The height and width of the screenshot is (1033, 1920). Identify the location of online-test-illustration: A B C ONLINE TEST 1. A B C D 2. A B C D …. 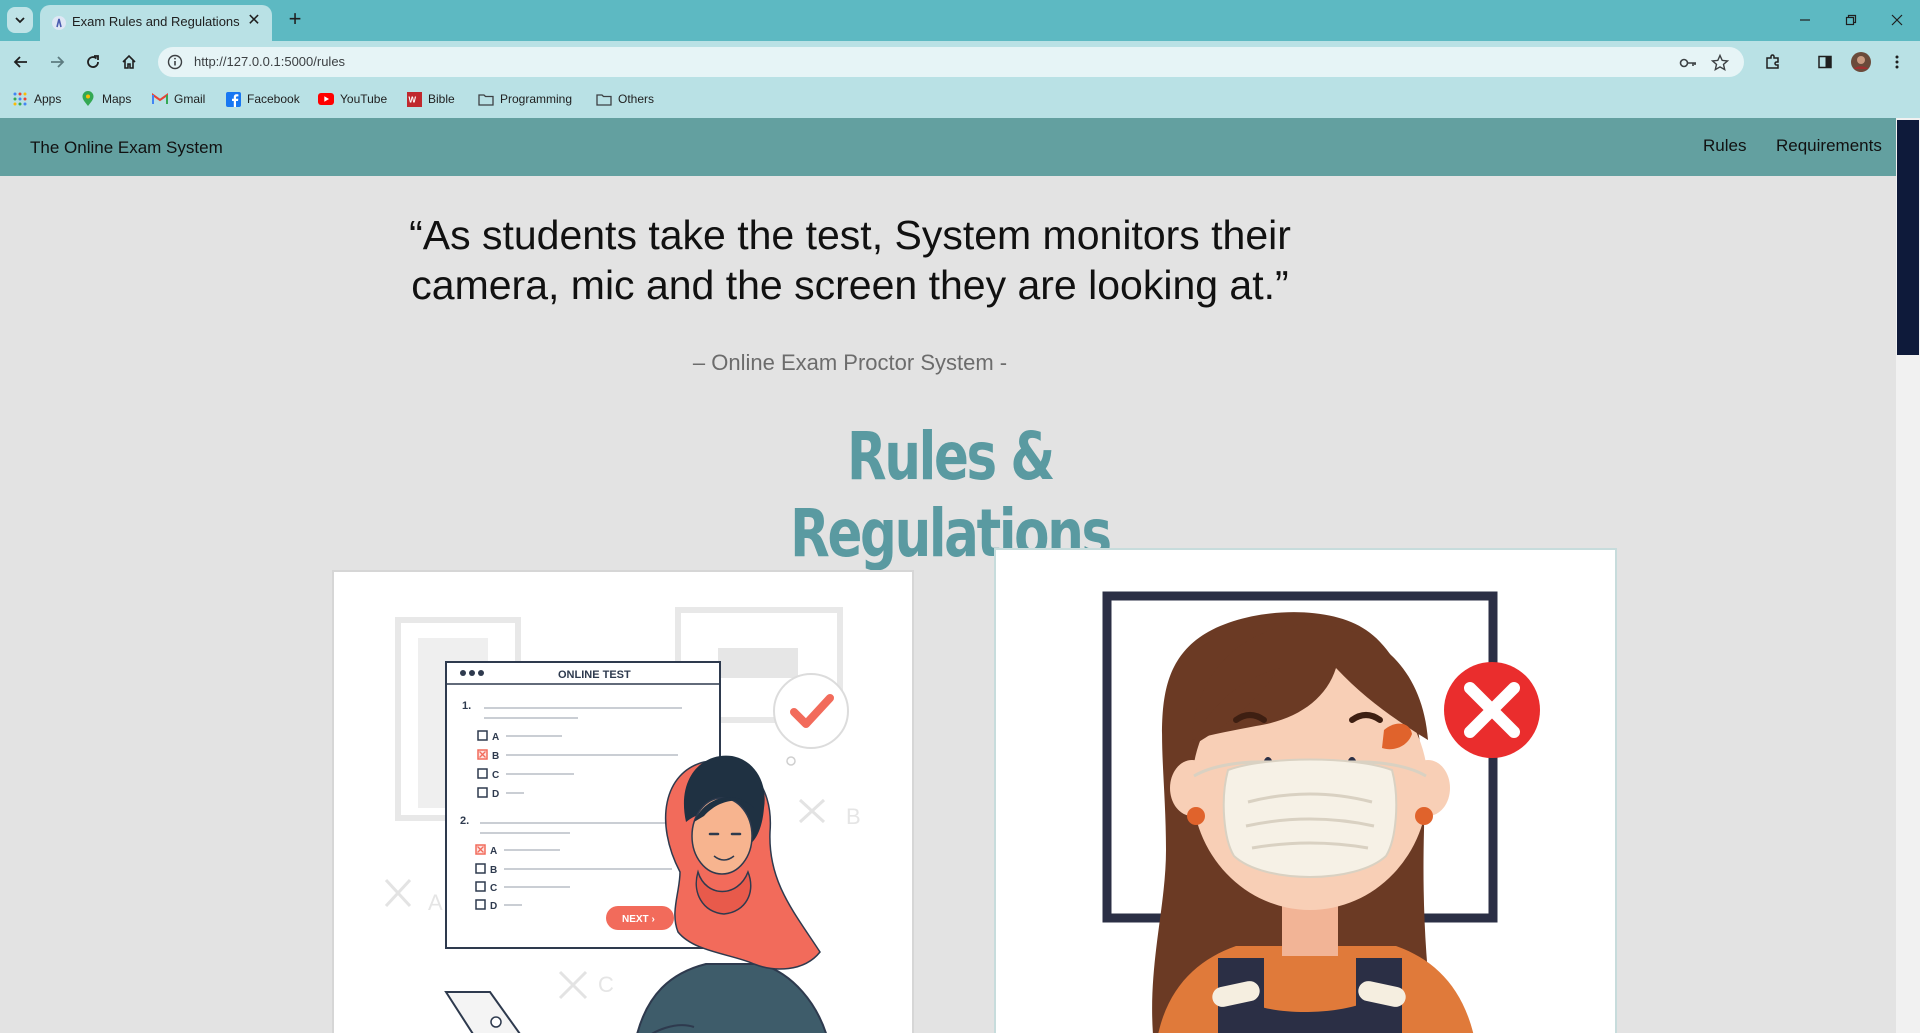
(622, 820).